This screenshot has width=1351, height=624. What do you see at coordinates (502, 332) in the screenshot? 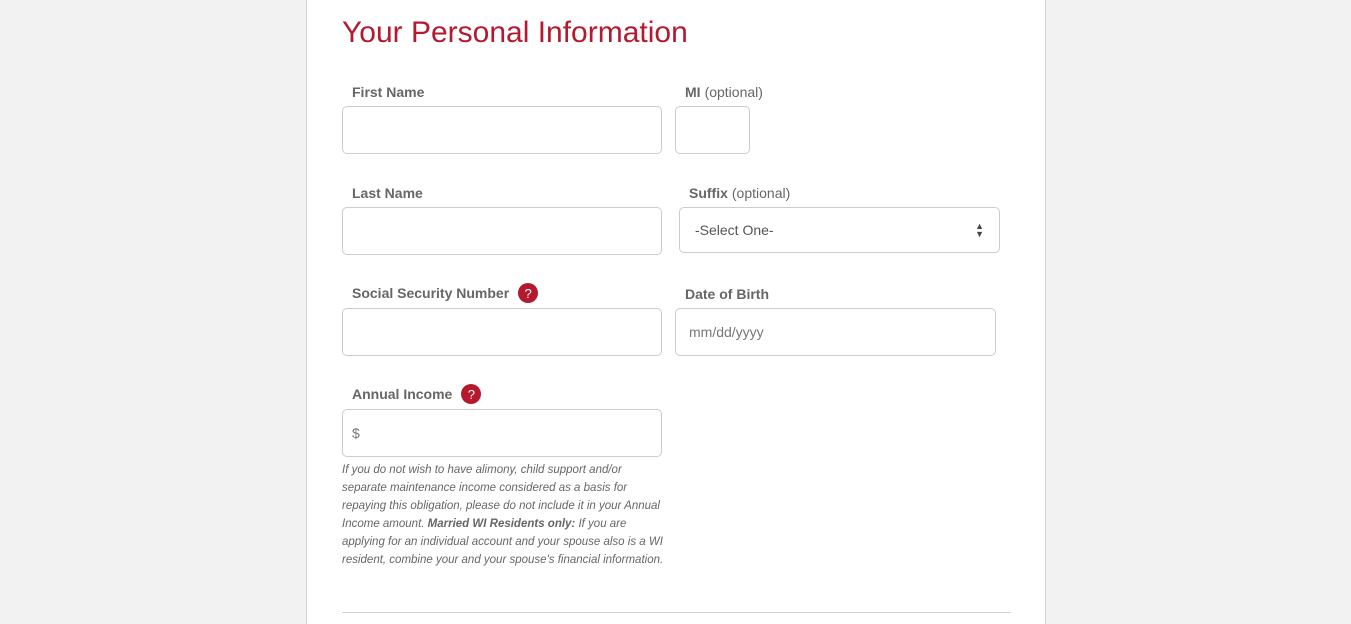
I see `ssn-input` at bounding box center [502, 332].